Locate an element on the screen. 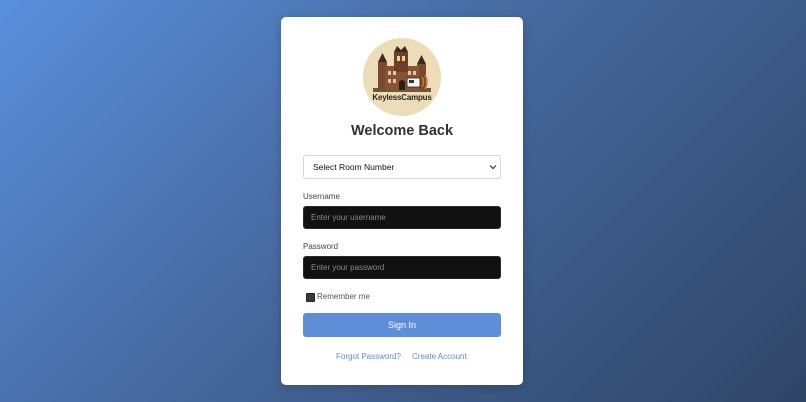 The height and width of the screenshot is (402, 806). create-account-link: Create Account is located at coordinates (439, 356).